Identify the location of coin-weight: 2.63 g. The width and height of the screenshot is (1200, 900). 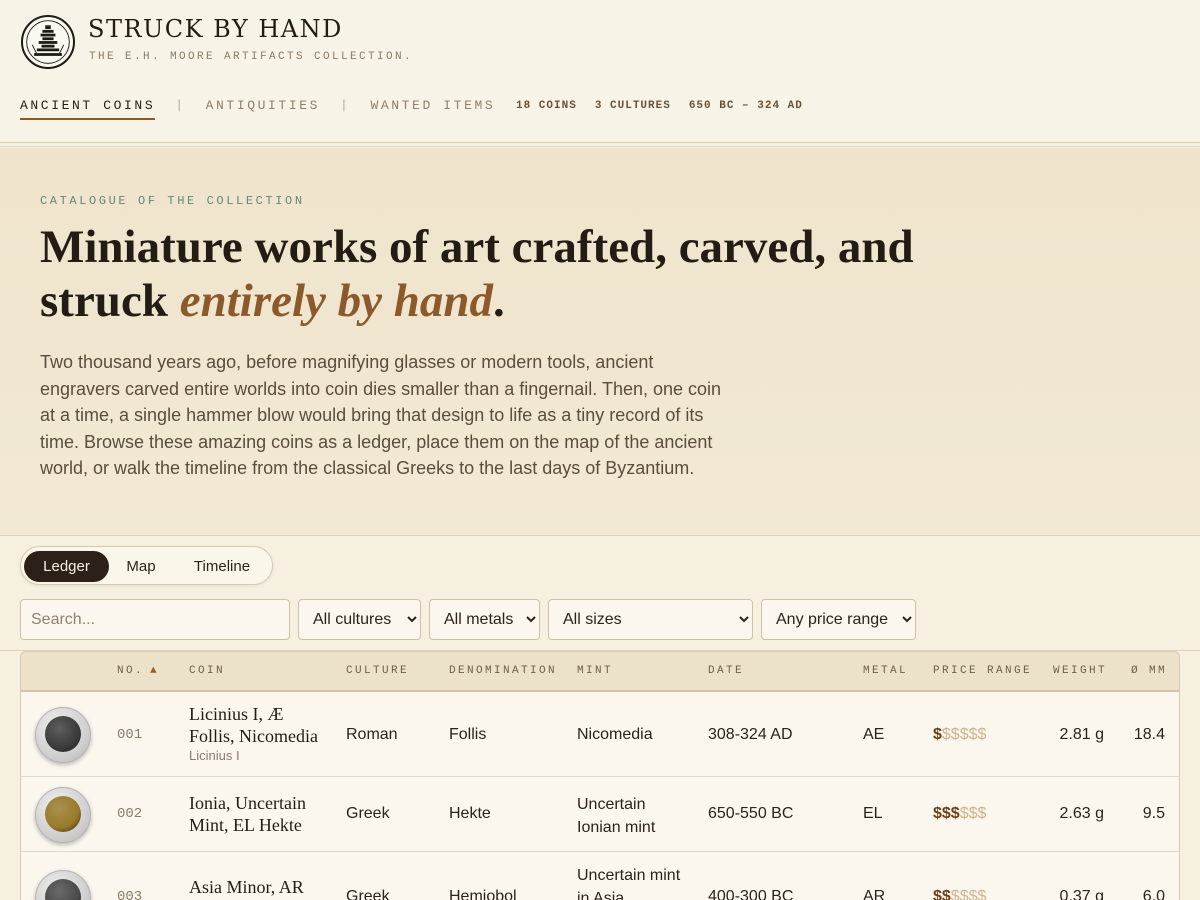
(1081, 813).